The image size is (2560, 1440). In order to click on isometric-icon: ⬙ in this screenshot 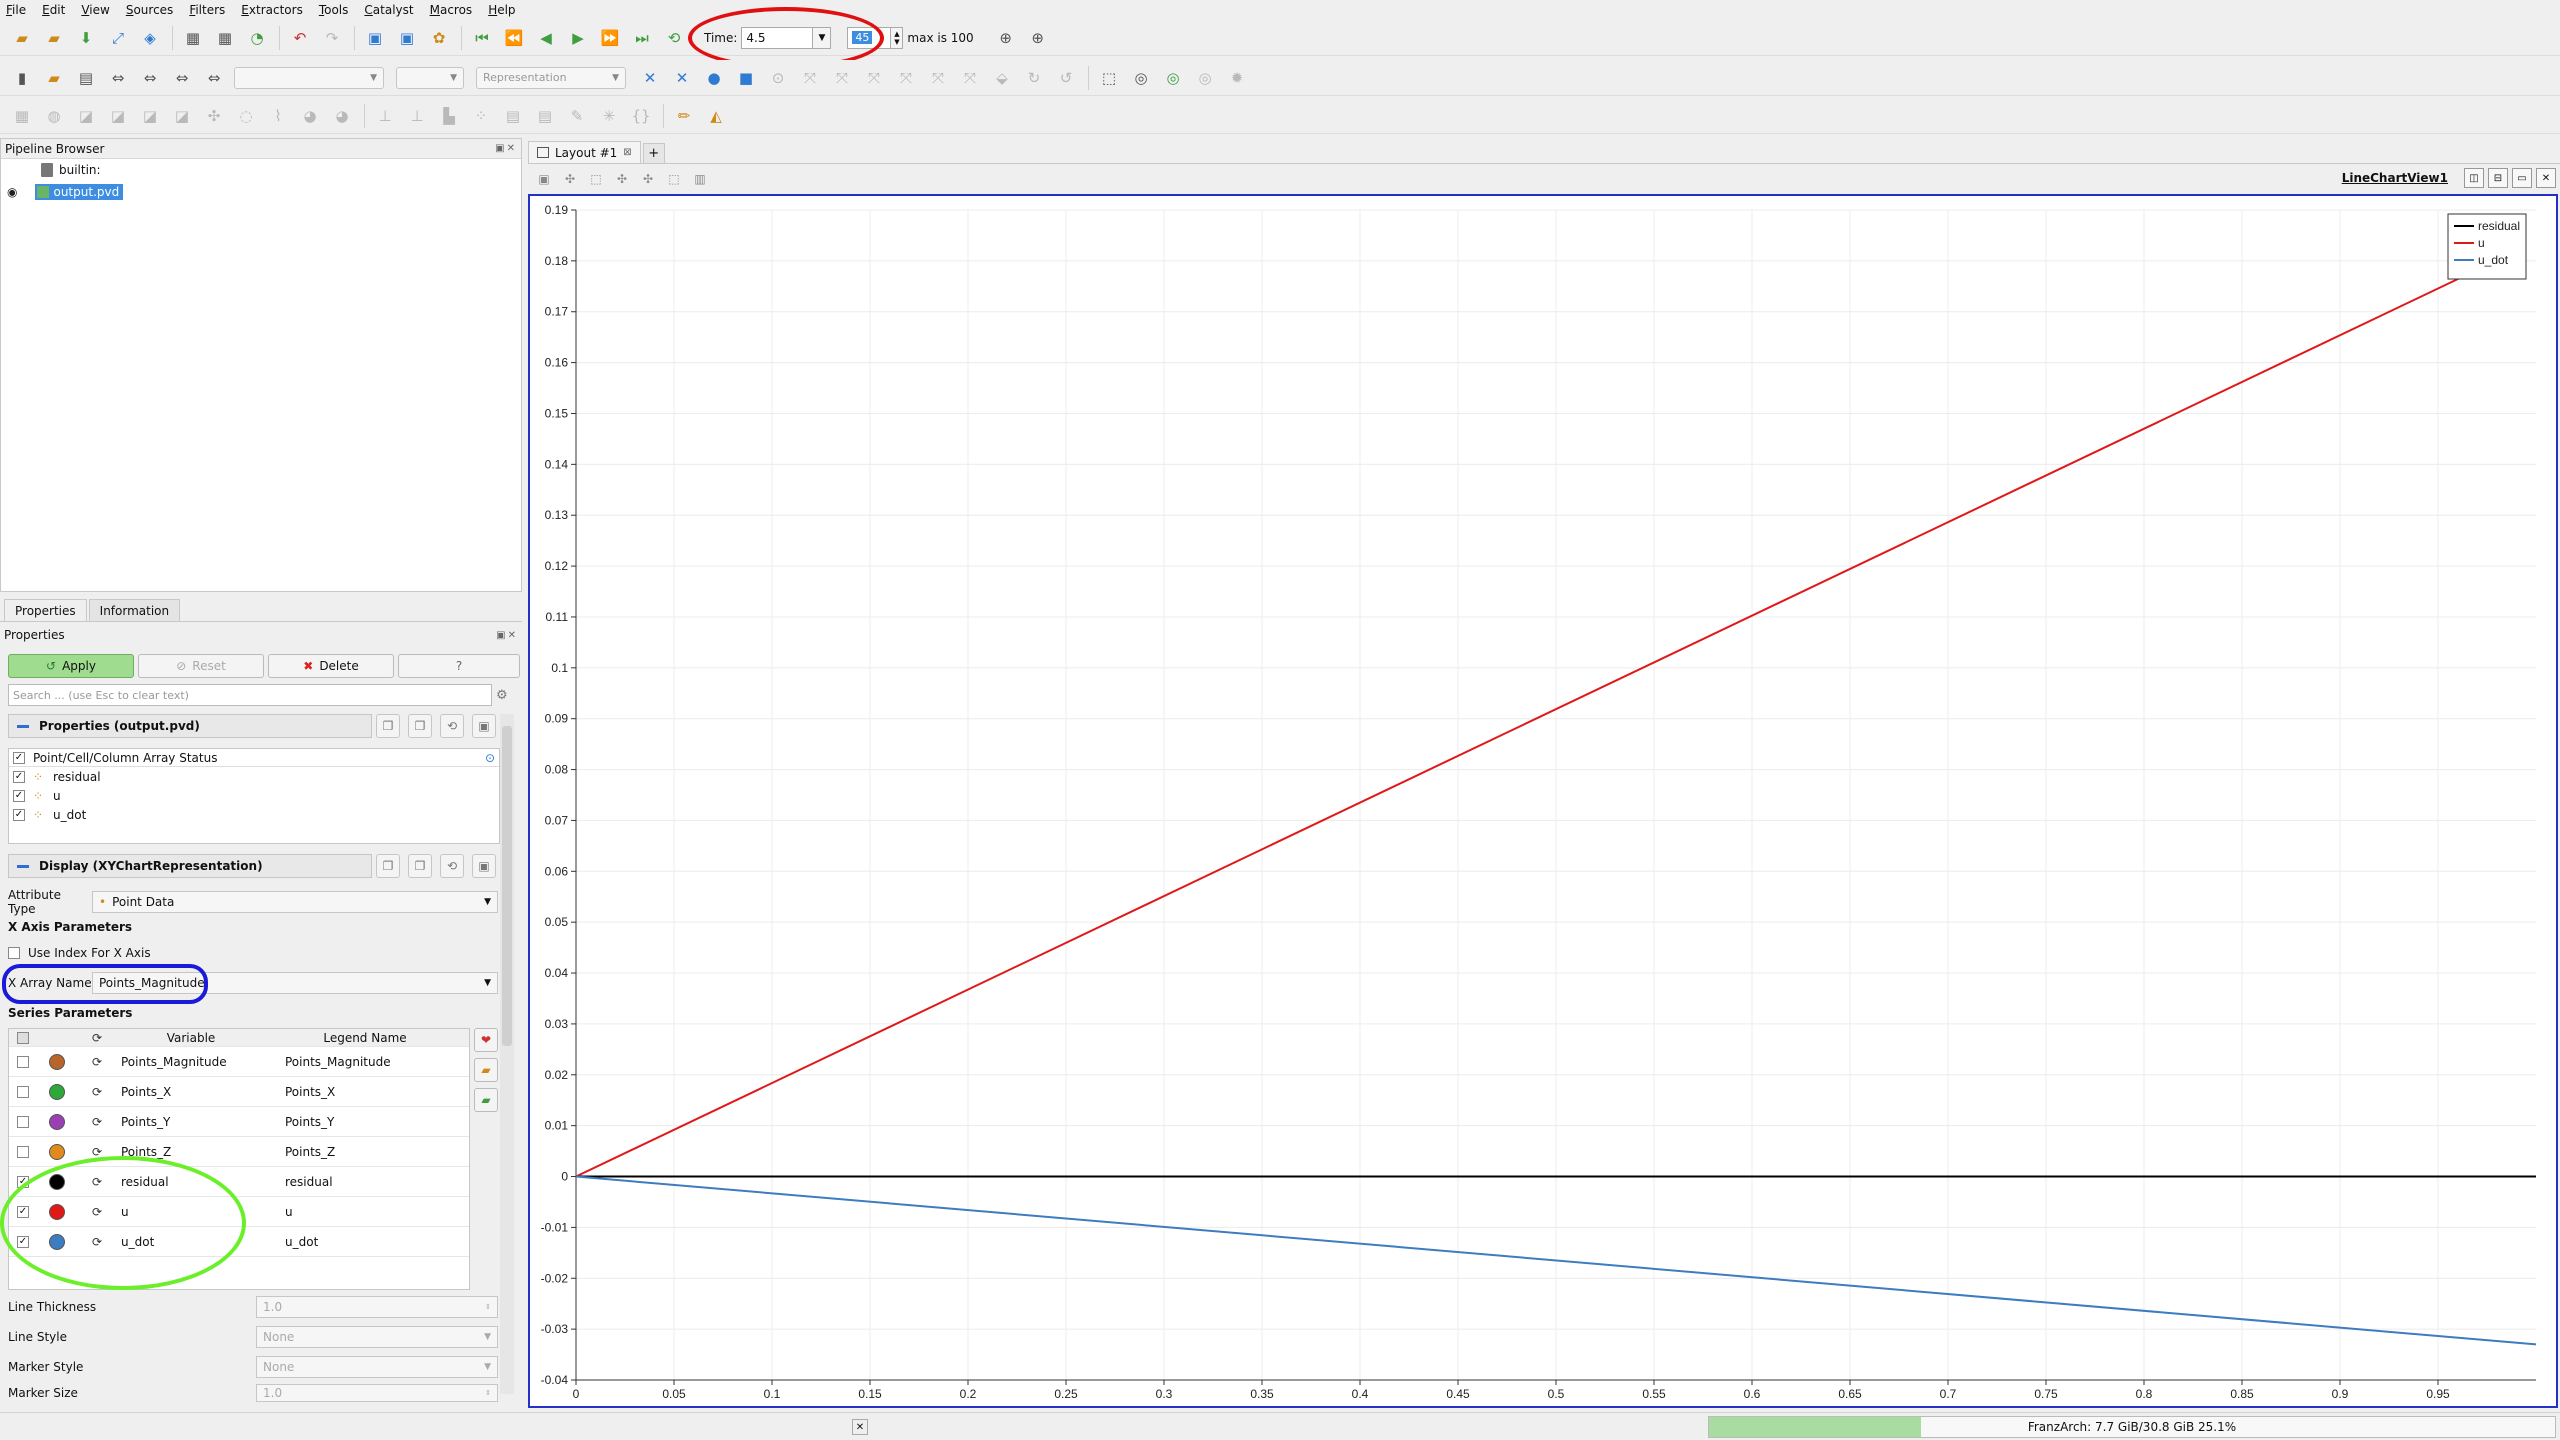, I will do `click(1002, 78)`.